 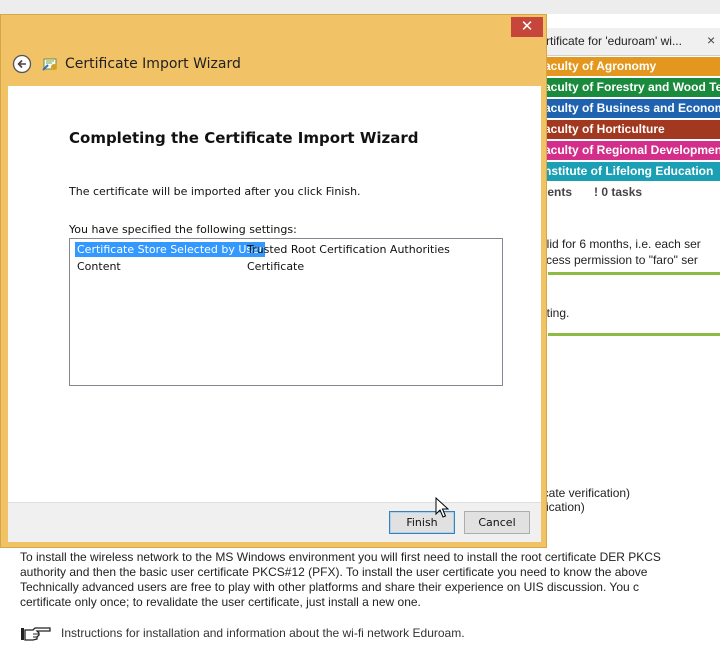 What do you see at coordinates (99, 266) in the screenshot?
I see `settings-row-key: Content` at bounding box center [99, 266].